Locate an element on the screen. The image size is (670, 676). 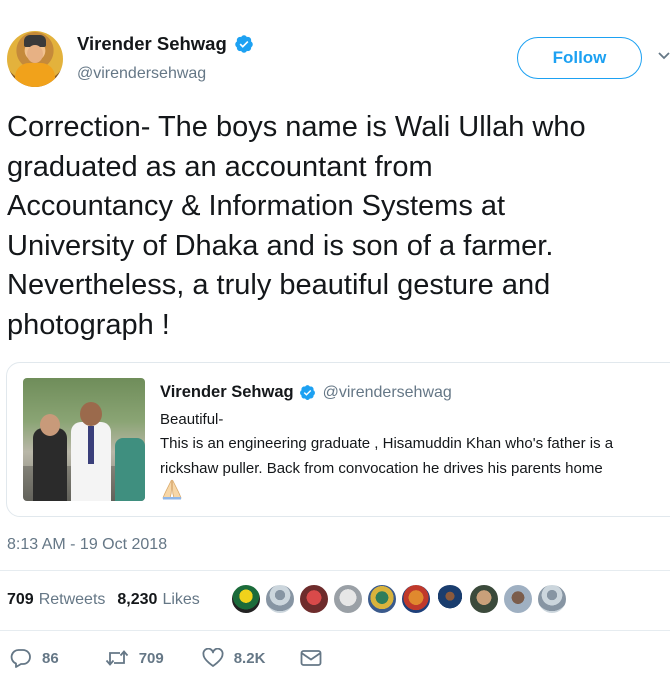
likes-count: 8,230 is located at coordinates (137, 599).